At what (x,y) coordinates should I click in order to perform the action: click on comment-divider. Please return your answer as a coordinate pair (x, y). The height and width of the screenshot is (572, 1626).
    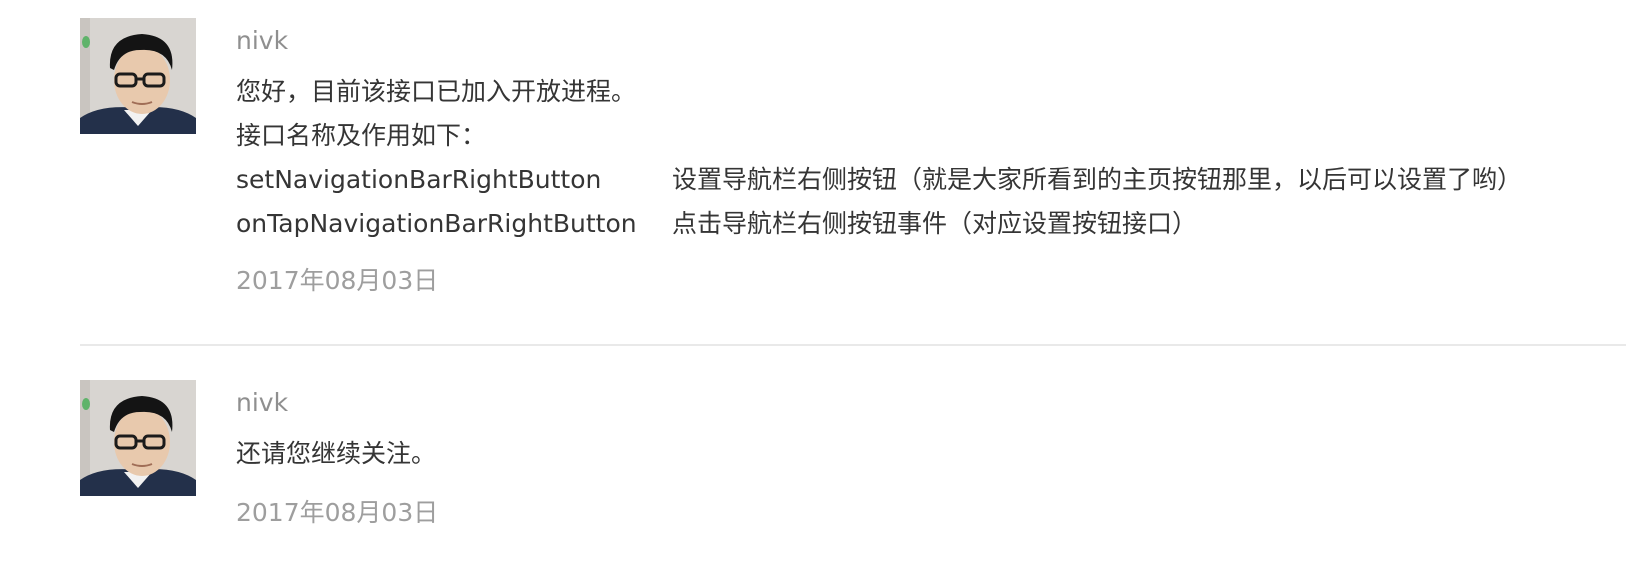
    Looking at the image, I should click on (853, 345).